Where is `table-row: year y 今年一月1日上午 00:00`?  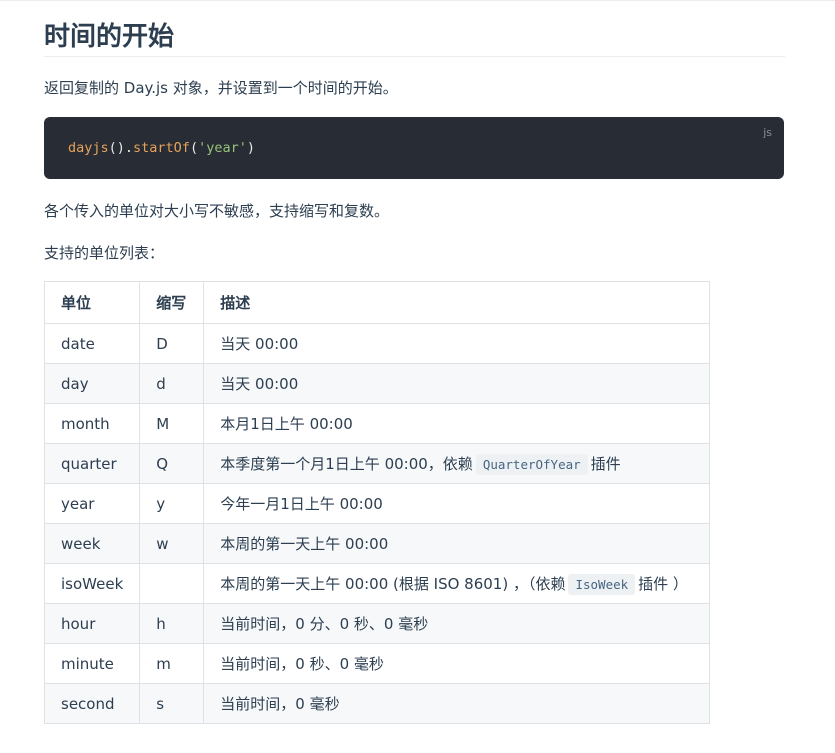 table-row: year y 今年一月1日上午 00:00 is located at coordinates (377, 503).